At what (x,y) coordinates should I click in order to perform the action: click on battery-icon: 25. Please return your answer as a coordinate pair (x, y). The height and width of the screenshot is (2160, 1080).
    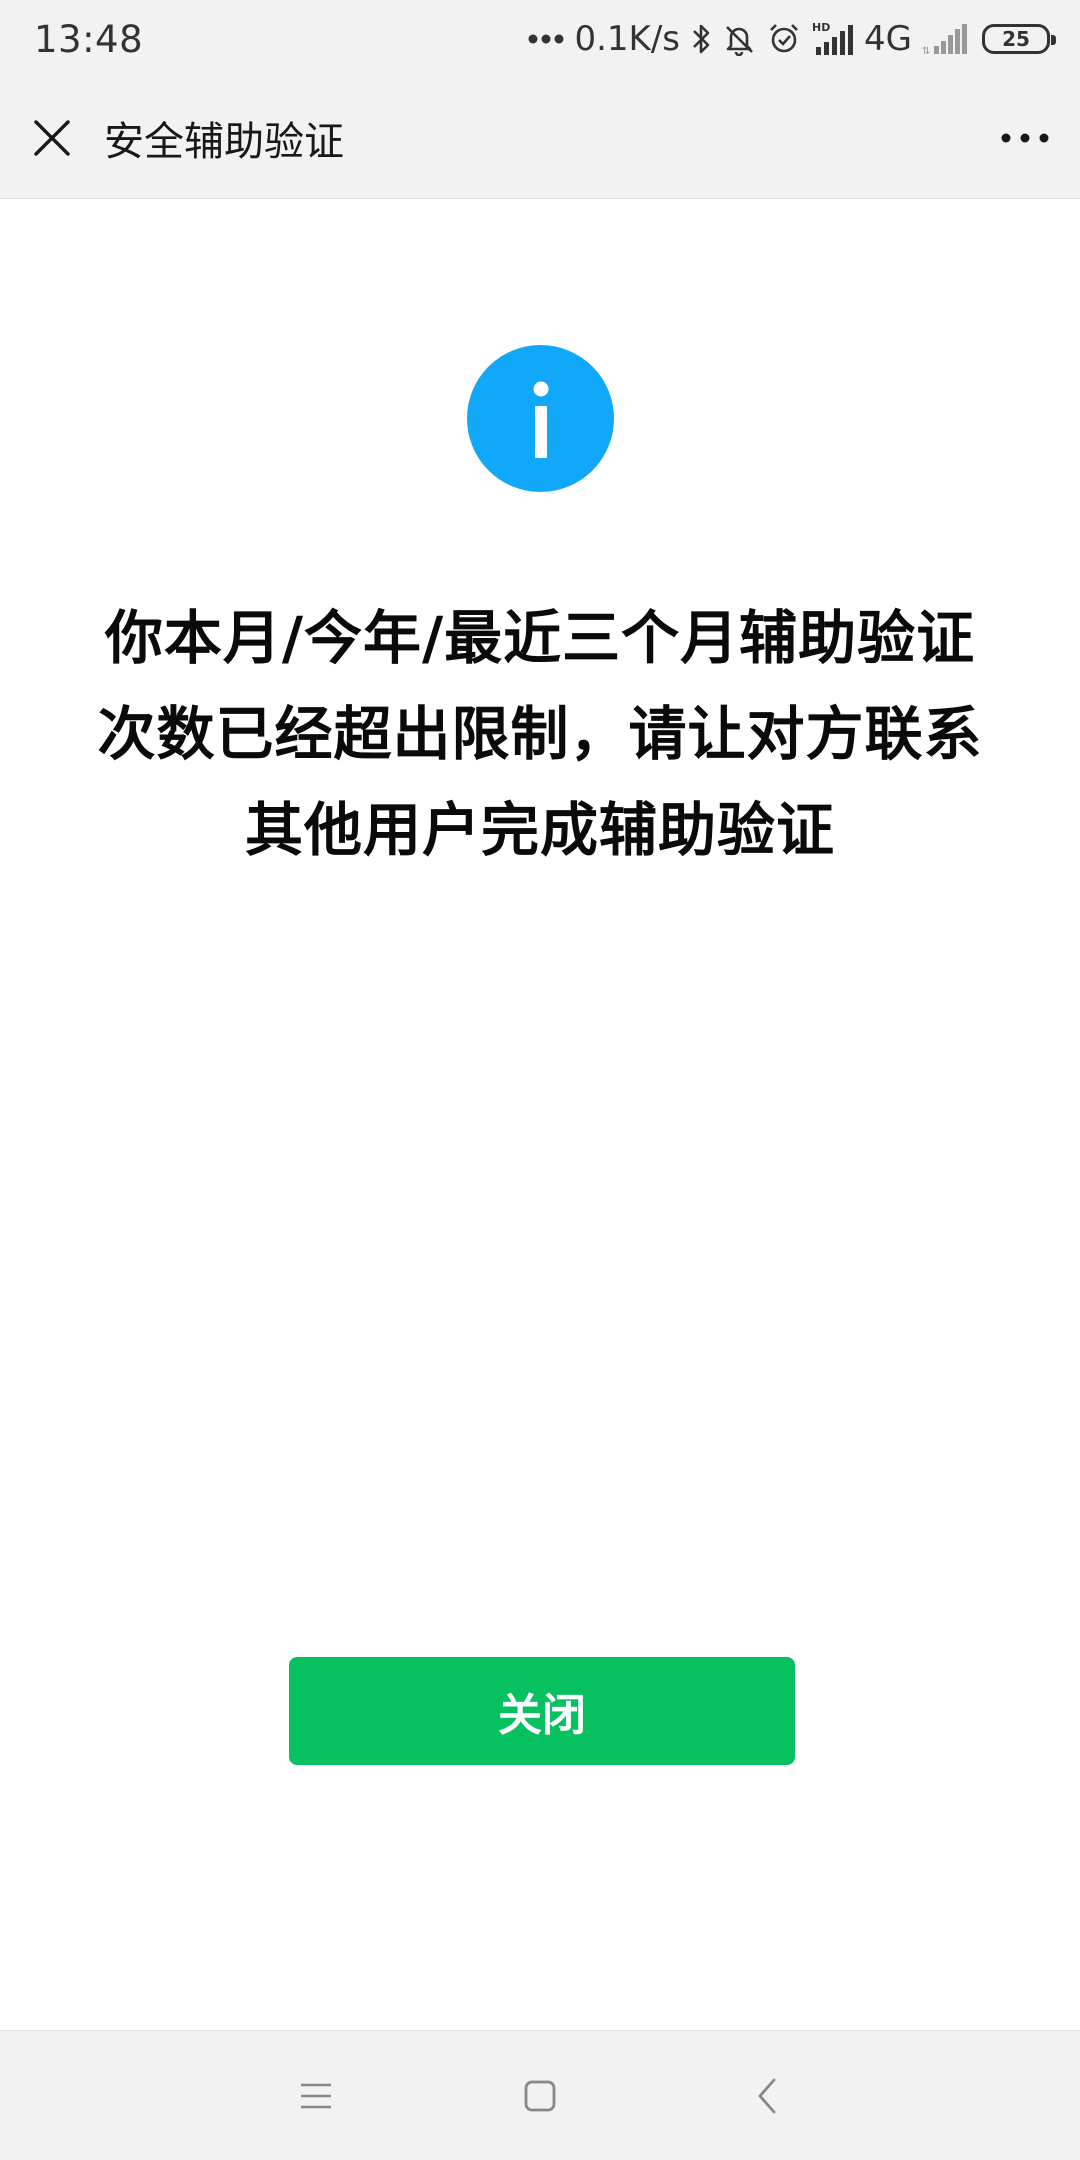
    Looking at the image, I should click on (1019, 39).